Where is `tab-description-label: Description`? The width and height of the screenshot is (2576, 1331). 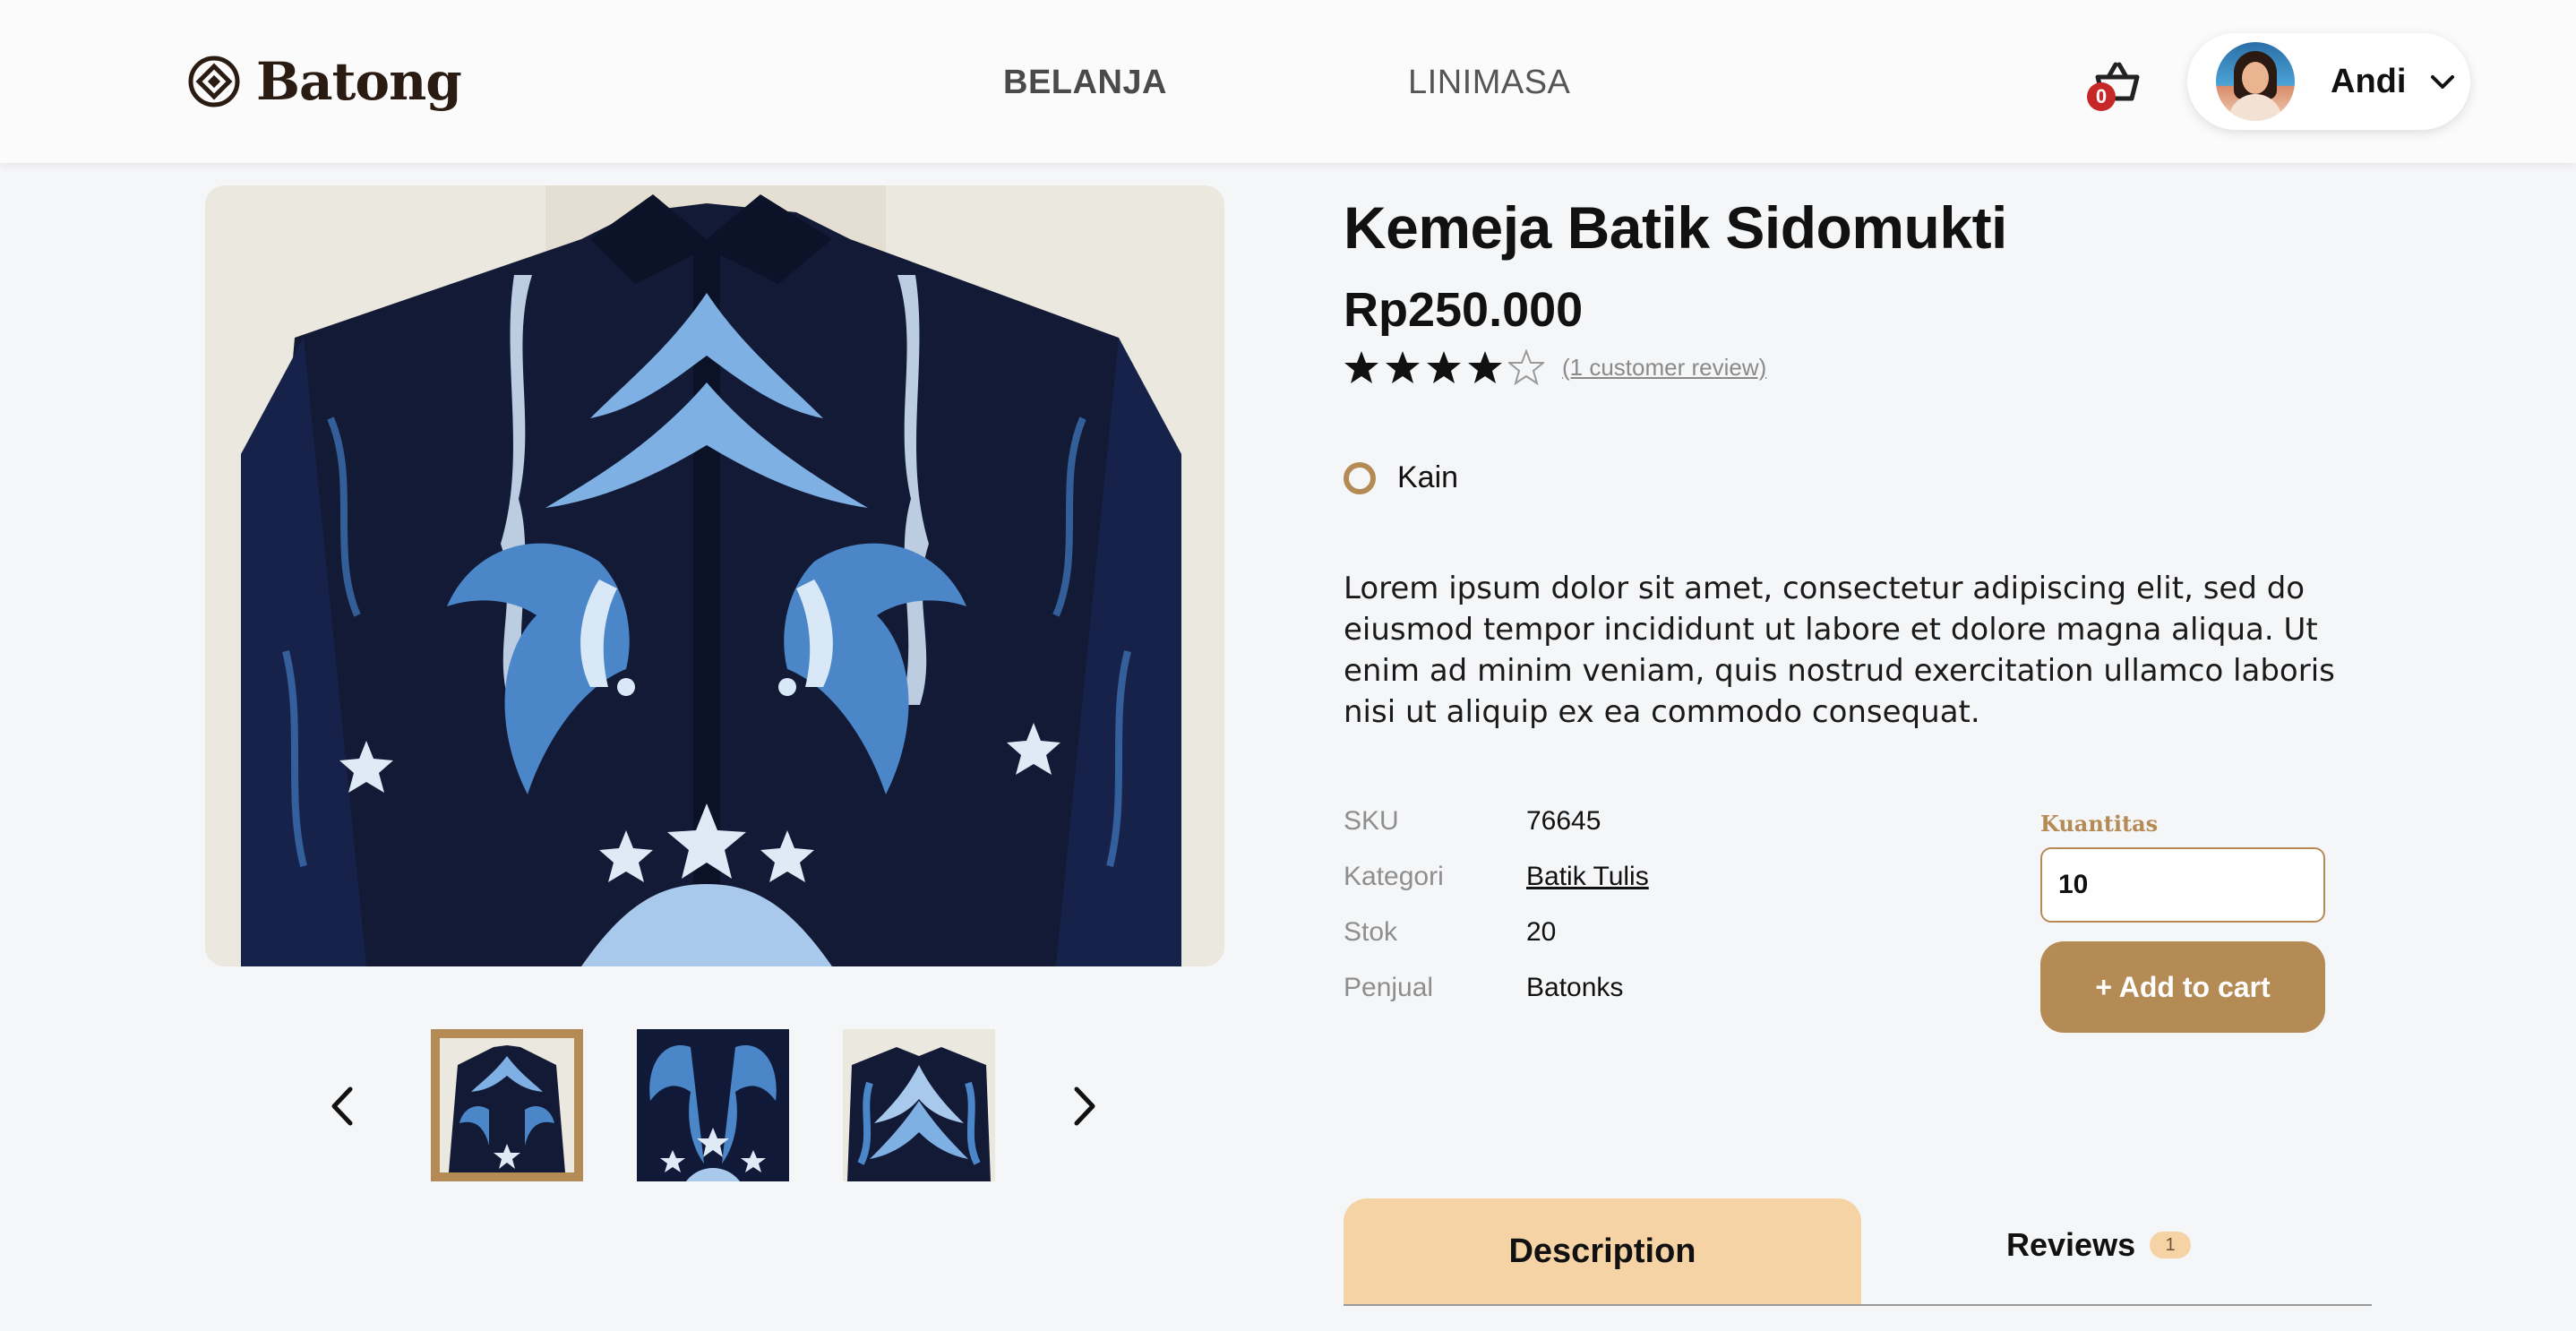
tab-description-label: Description is located at coordinates (1602, 1251).